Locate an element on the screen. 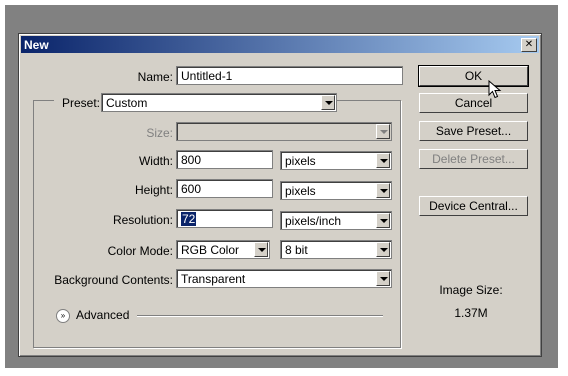  size-label: Size: is located at coordinates (159, 133).